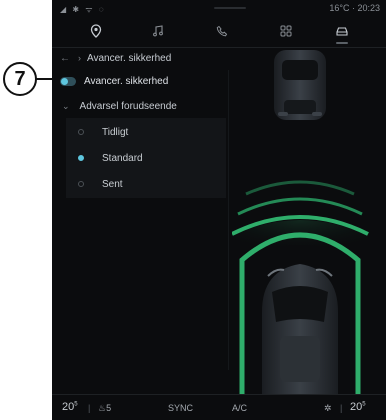 The width and height of the screenshot is (386, 420). I want to click on nav-music-icon, so click(158, 31).